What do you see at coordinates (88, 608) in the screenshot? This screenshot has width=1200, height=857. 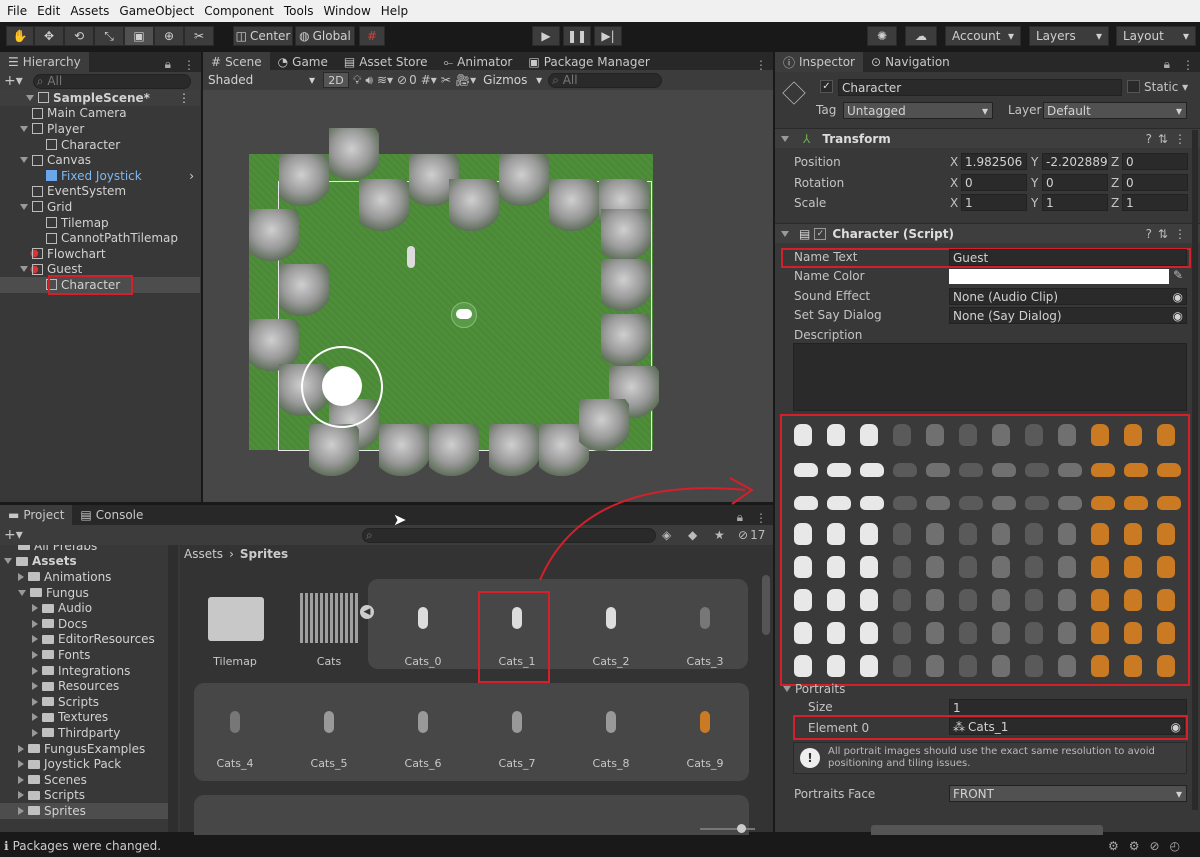 I see `project-tree-item: Audio` at bounding box center [88, 608].